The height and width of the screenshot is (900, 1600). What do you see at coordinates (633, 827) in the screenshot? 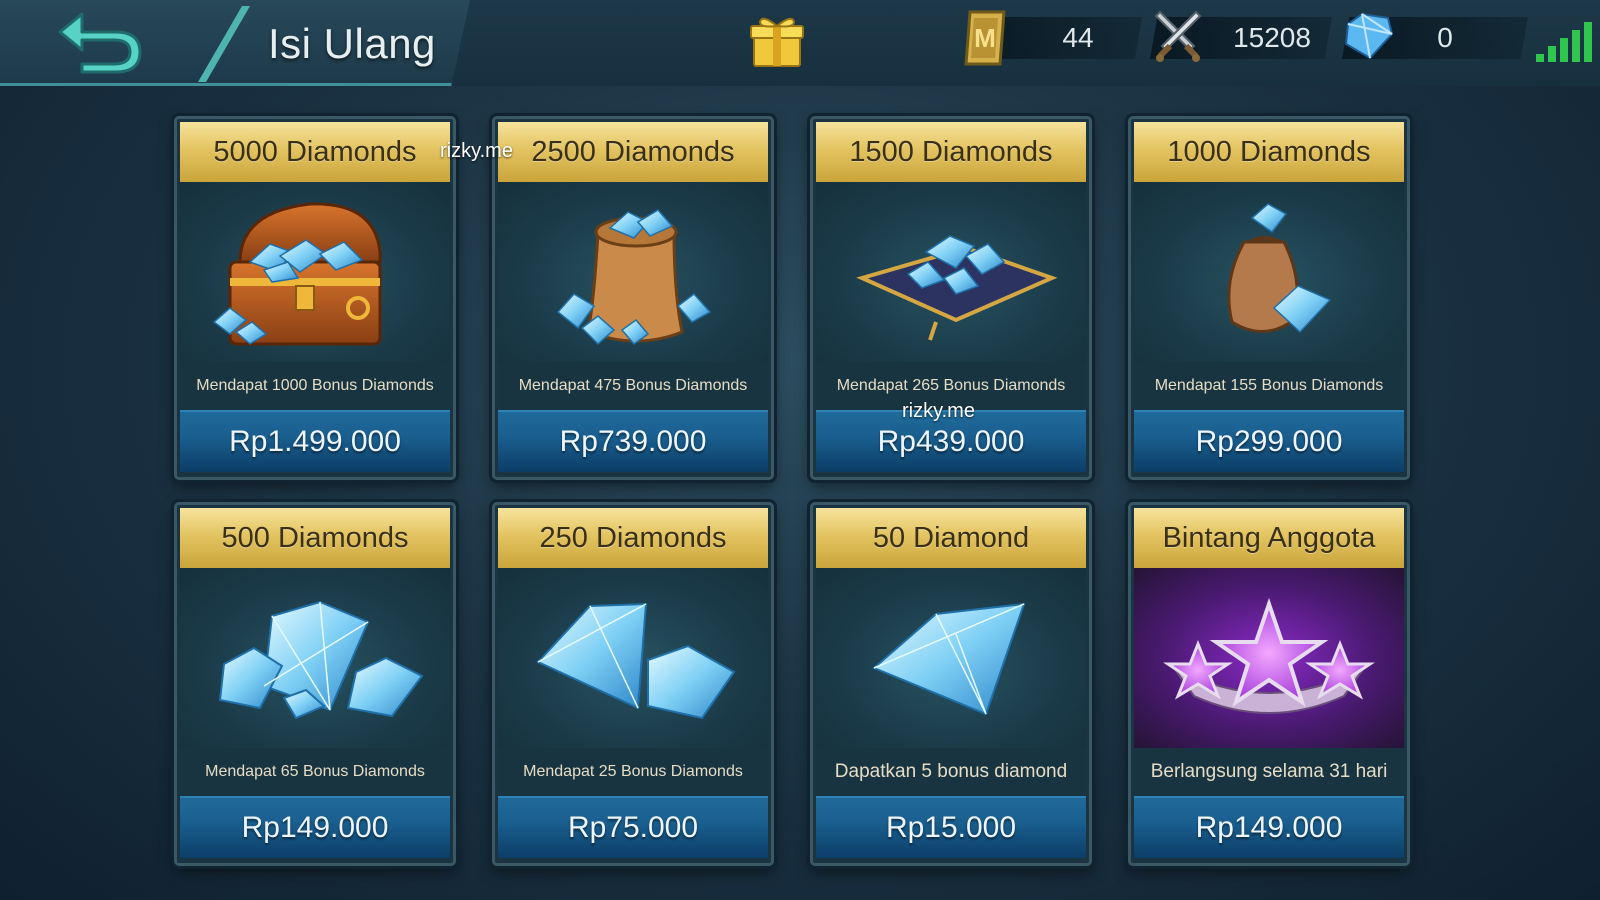
I see `price-button: Rp75.000` at bounding box center [633, 827].